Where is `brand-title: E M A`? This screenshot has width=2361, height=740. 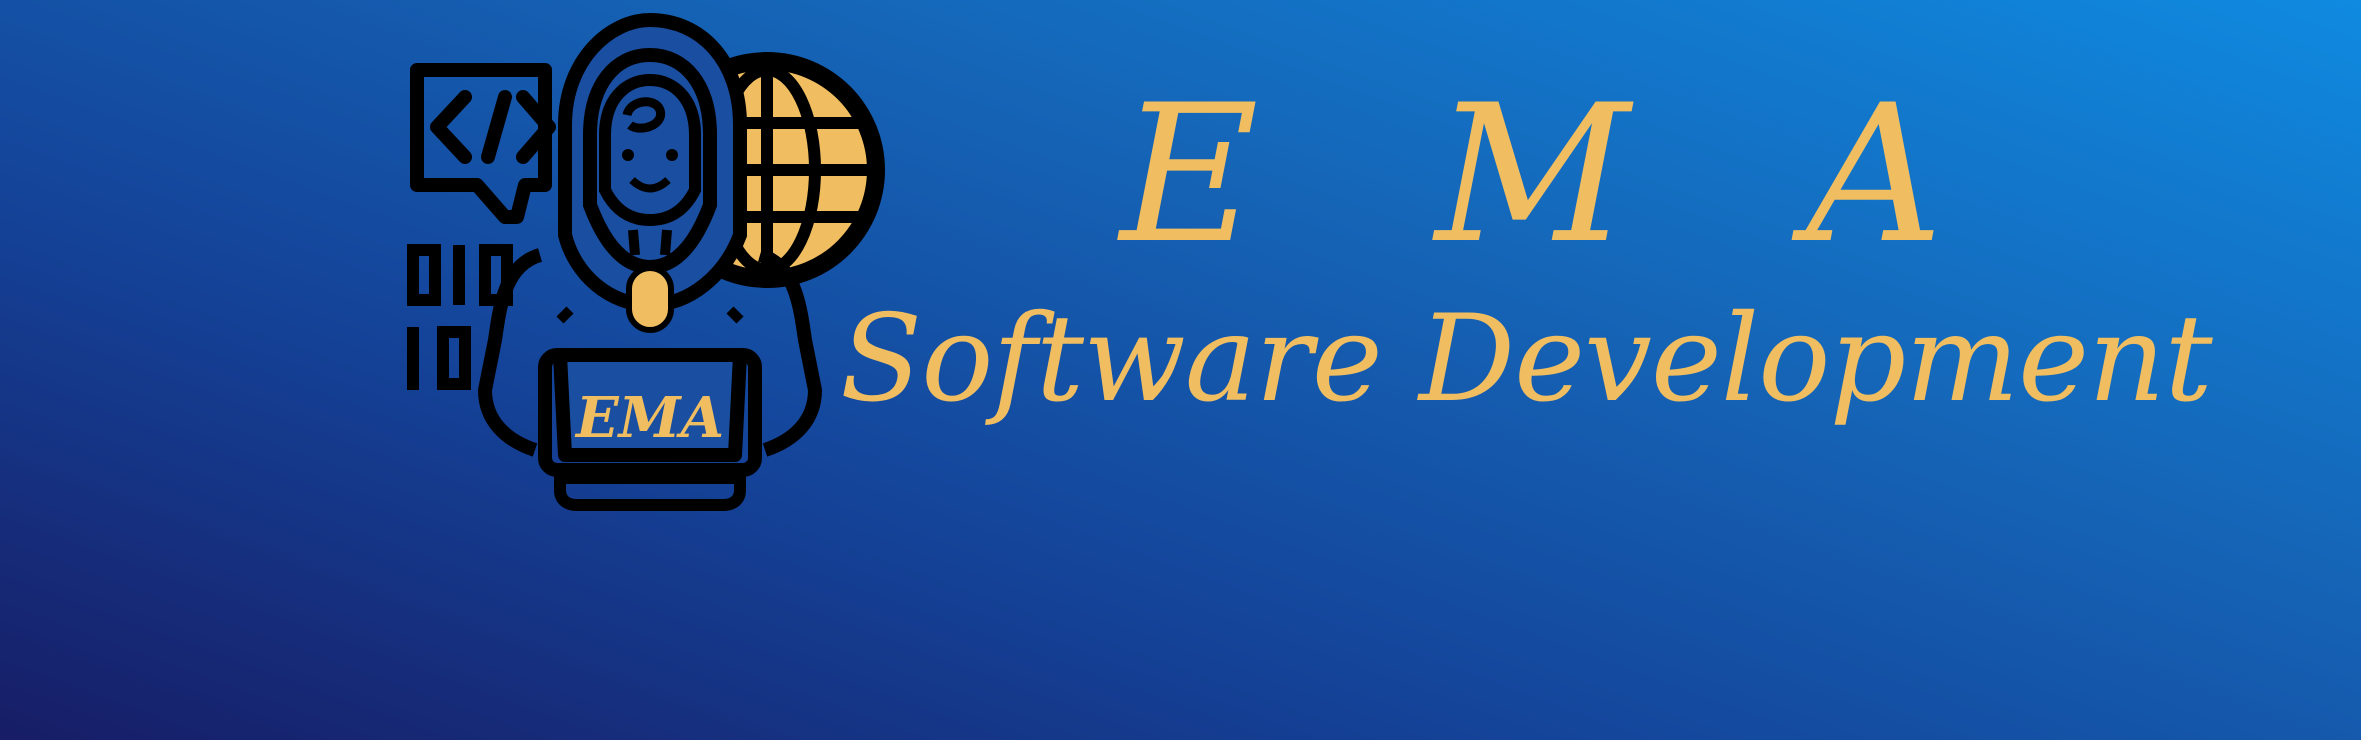
brand-title: E M A is located at coordinates (1561, 174).